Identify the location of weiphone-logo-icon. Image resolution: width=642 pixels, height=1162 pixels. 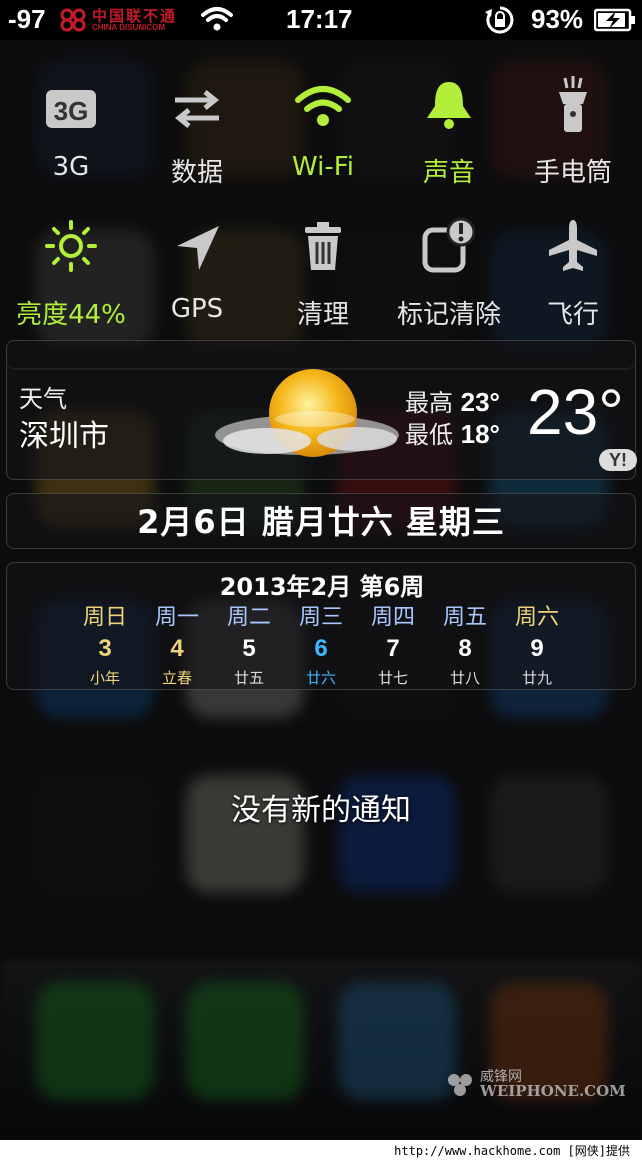
(460, 1084).